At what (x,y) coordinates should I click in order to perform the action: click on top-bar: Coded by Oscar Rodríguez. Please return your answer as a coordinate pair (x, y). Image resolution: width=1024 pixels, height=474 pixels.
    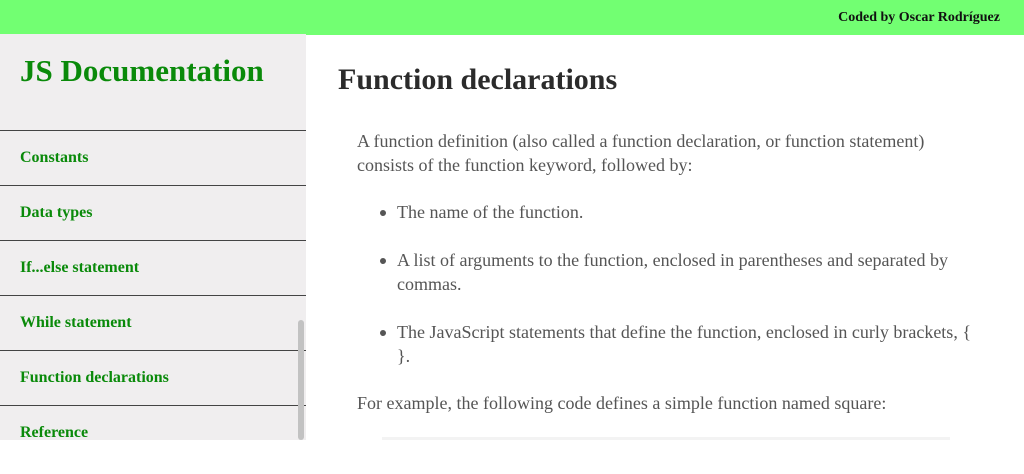
    Looking at the image, I should click on (512, 17).